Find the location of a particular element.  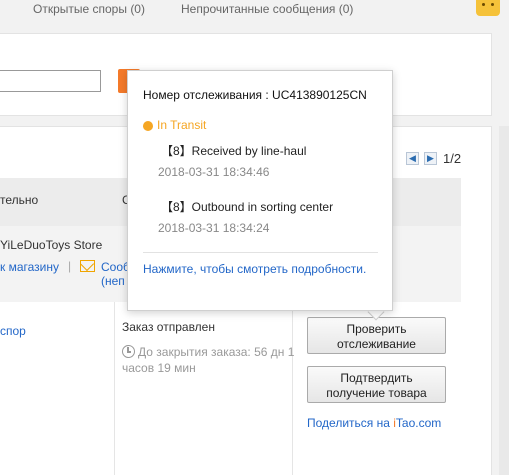

open-disputes-link: Открытые споры (0) is located at coordinates (89, 9).